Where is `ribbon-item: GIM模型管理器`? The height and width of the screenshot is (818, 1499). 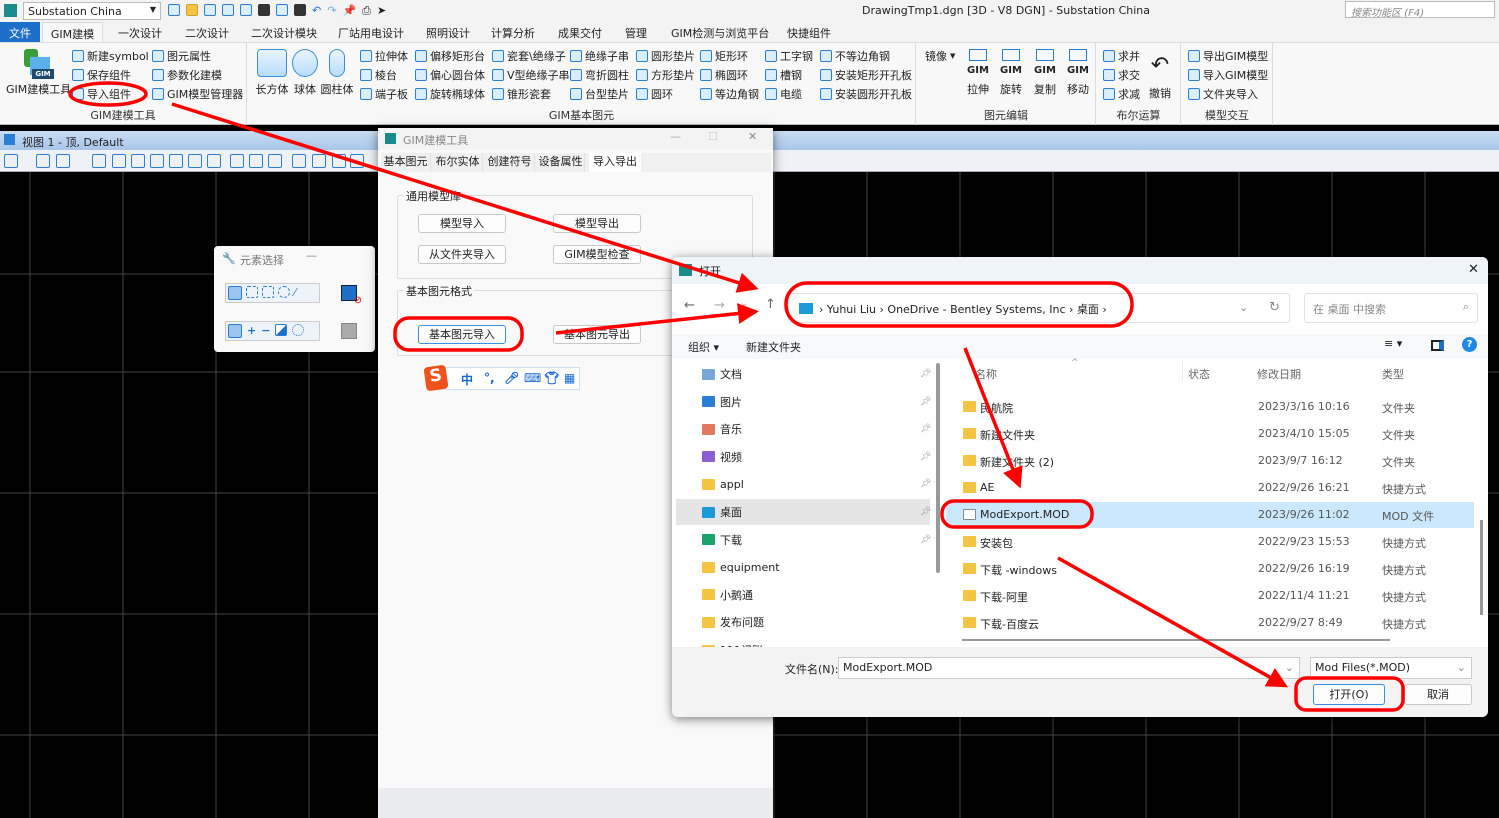
ribbon-item: GIM模型管理器 is located at coordinates (197, 93).